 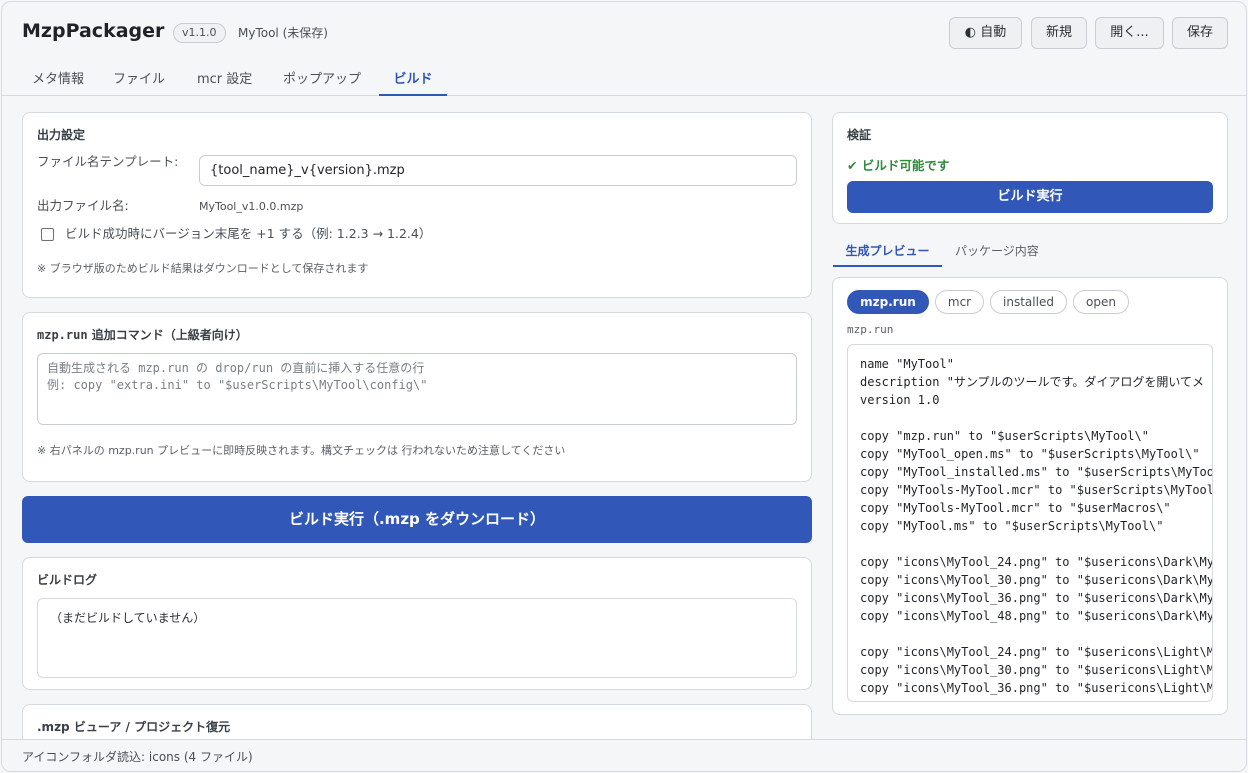 I want to click on project-name: MyTool (未保存), so click(x=283, y=33).